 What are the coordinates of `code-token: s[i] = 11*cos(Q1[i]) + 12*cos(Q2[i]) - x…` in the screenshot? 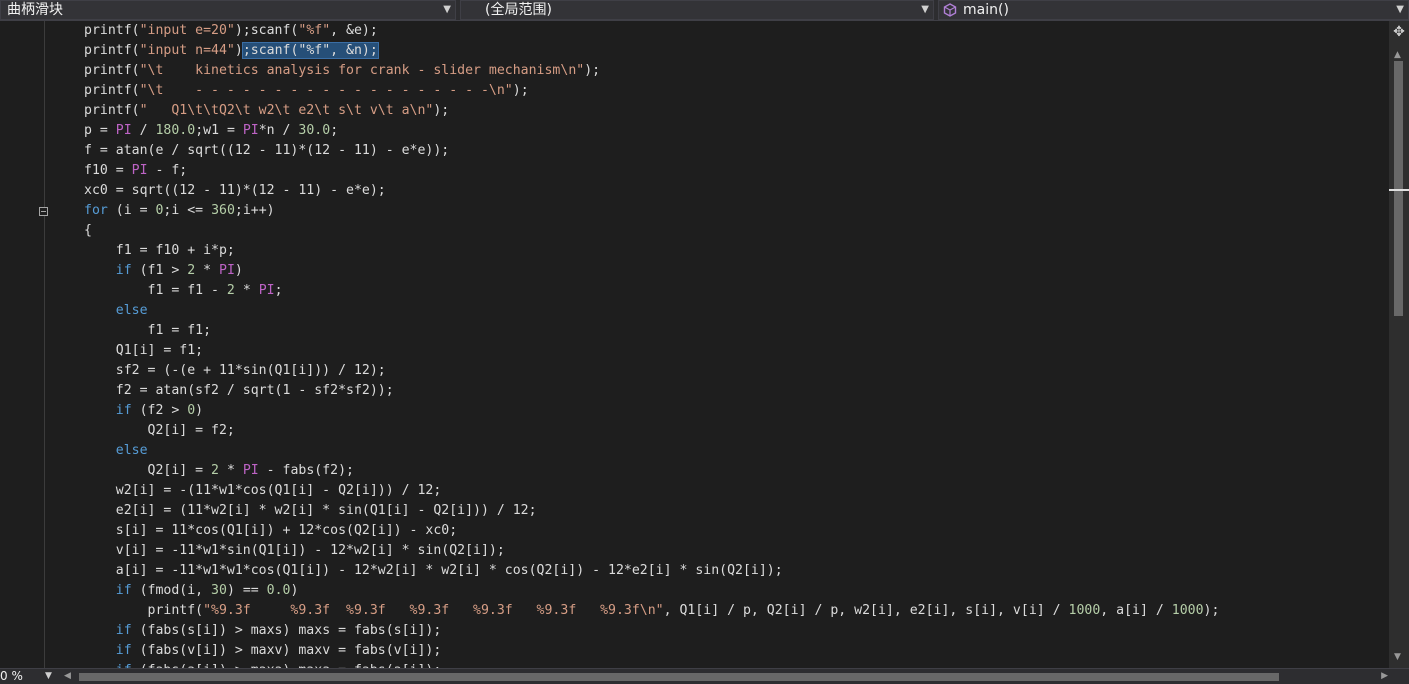 It's located at (271, 530).